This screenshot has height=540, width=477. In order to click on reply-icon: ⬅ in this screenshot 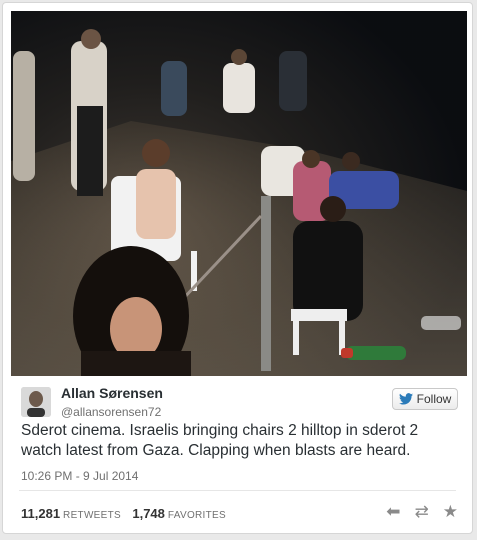, I will do `click(393, 512)`.